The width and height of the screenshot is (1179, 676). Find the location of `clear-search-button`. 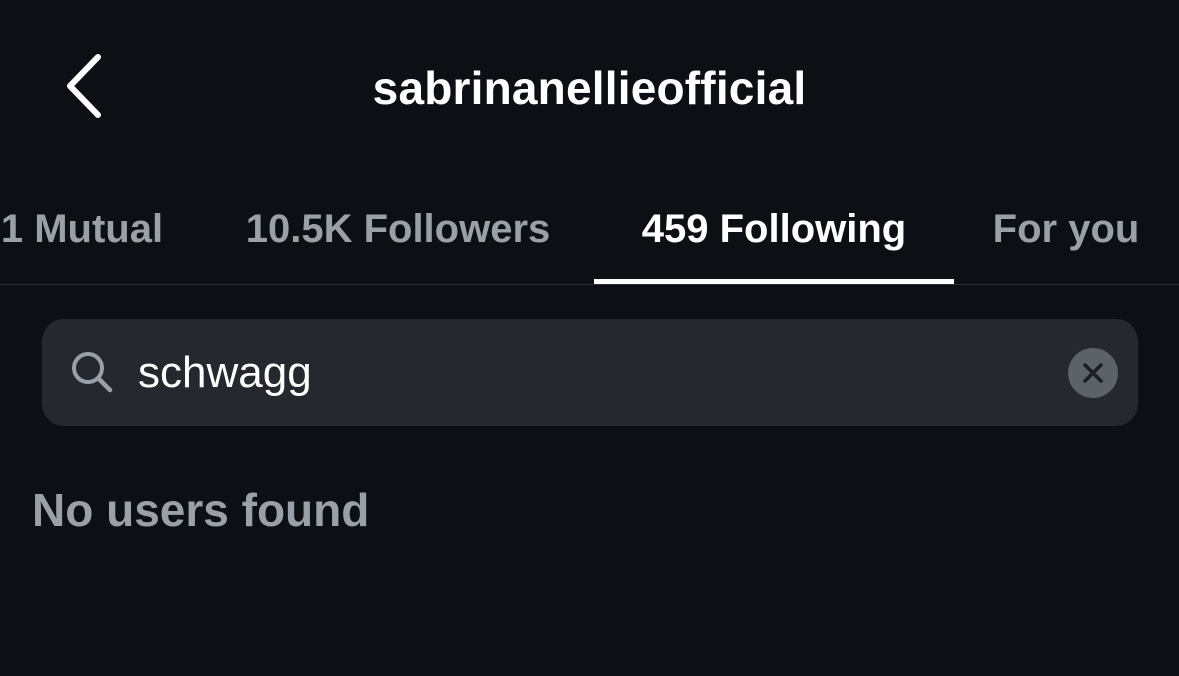

clear-search-button is located at coordinates (1093, 373).